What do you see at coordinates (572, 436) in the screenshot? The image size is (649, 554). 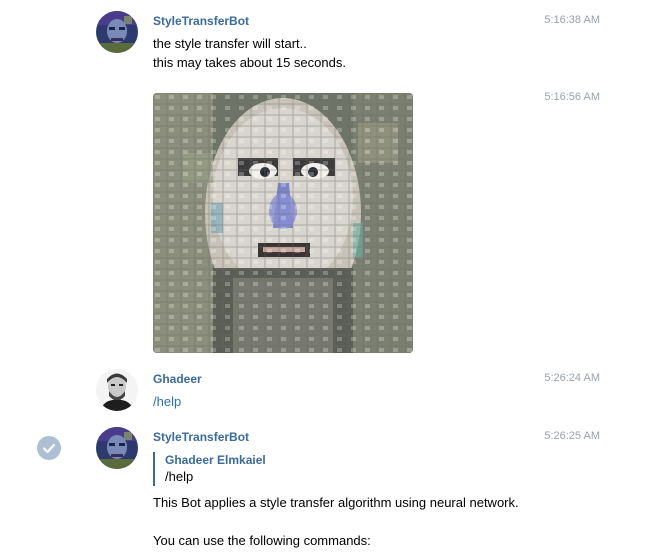 I see `message-timestamp: 5:26:25 AM` at bounding box center [572, 436].